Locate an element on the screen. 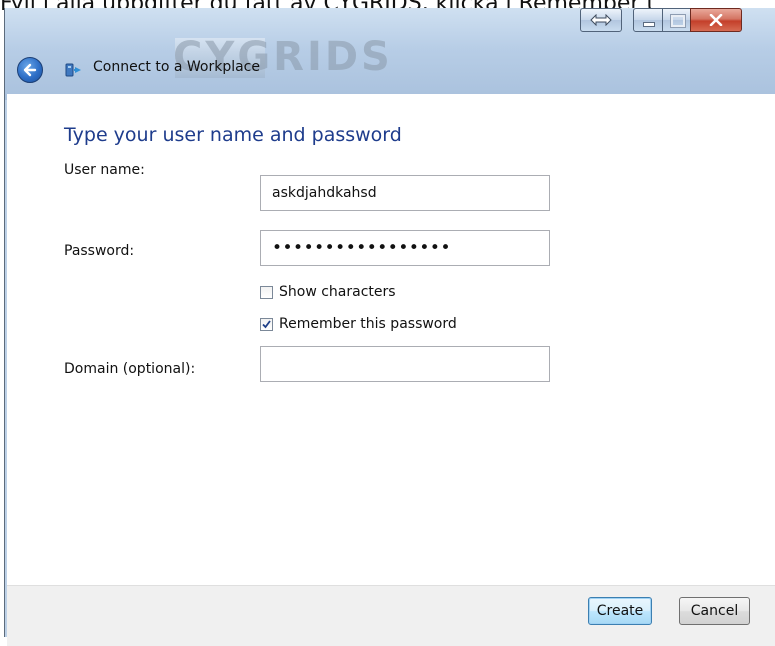  back-button is located at coordinates (30, 70).